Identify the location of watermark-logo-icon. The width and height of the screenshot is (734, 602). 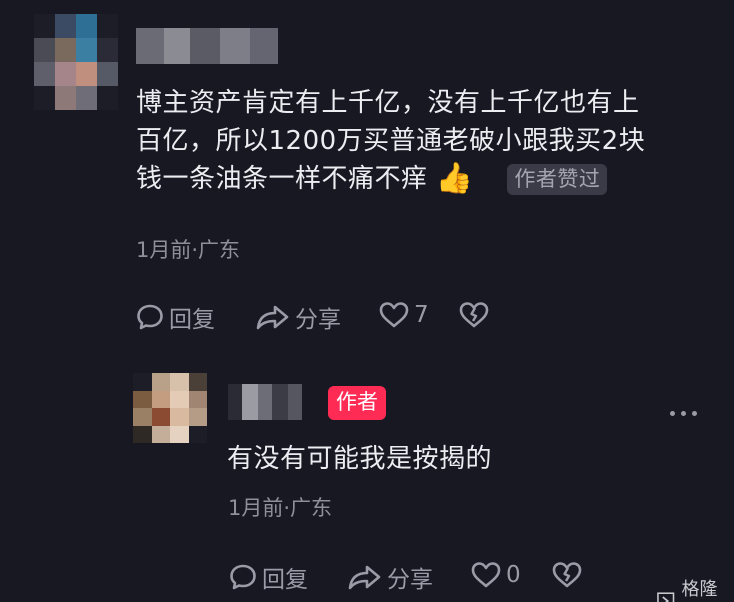
(666, 597).